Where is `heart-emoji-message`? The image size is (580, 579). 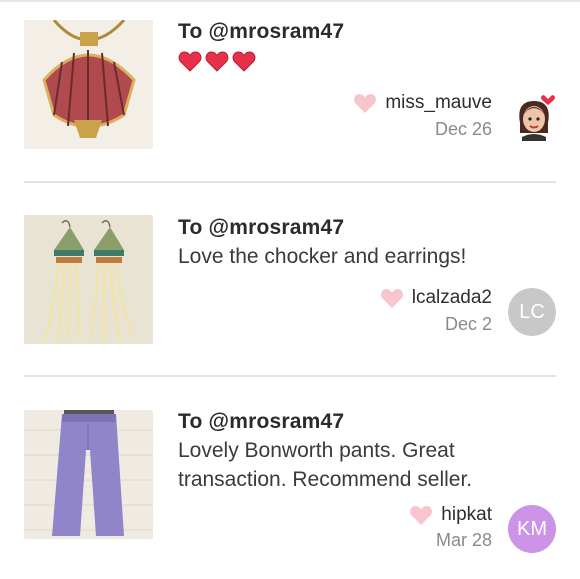 heart-emoji-message is located at coordinates (217, 61).